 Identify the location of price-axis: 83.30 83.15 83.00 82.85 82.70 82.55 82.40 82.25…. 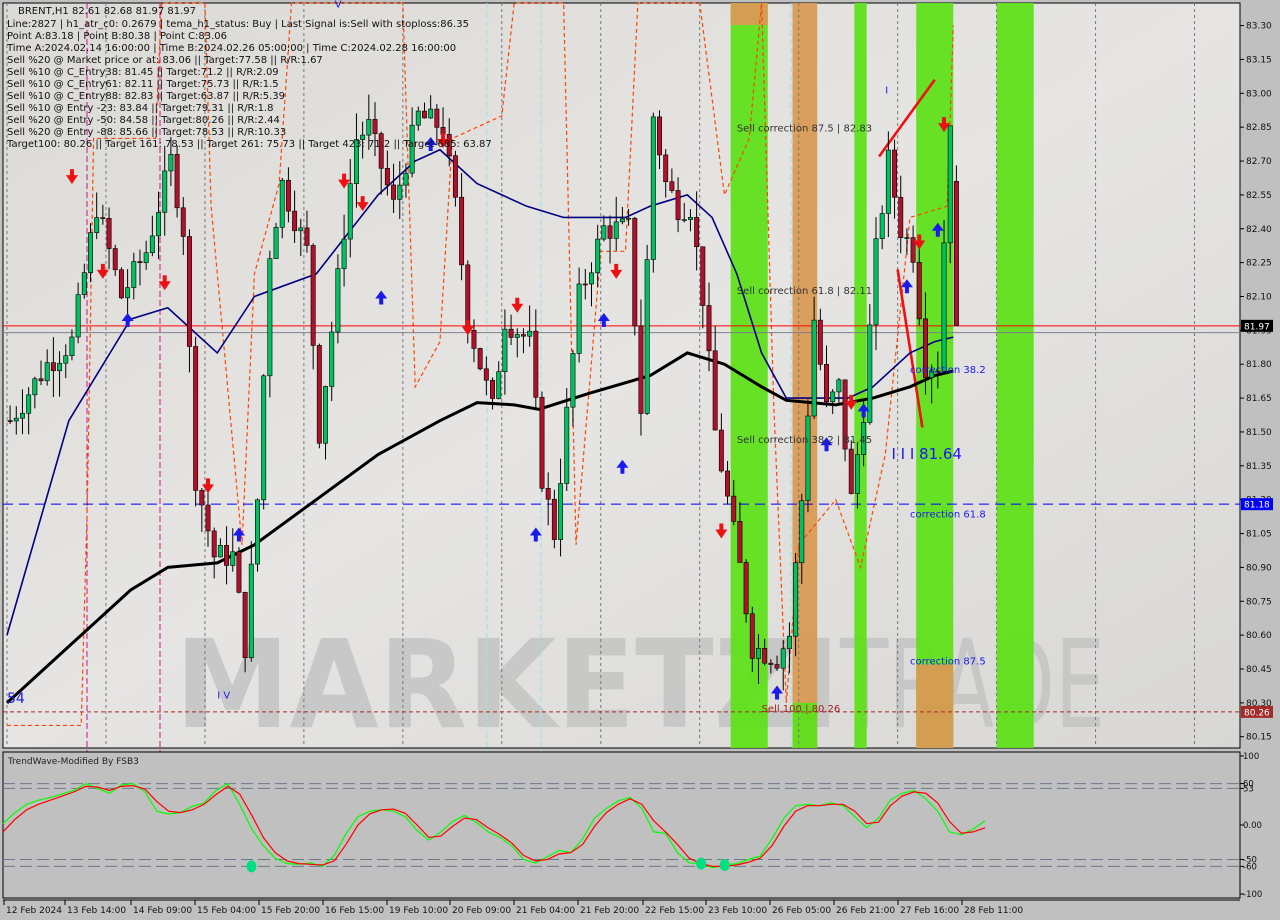
(1260, 375).